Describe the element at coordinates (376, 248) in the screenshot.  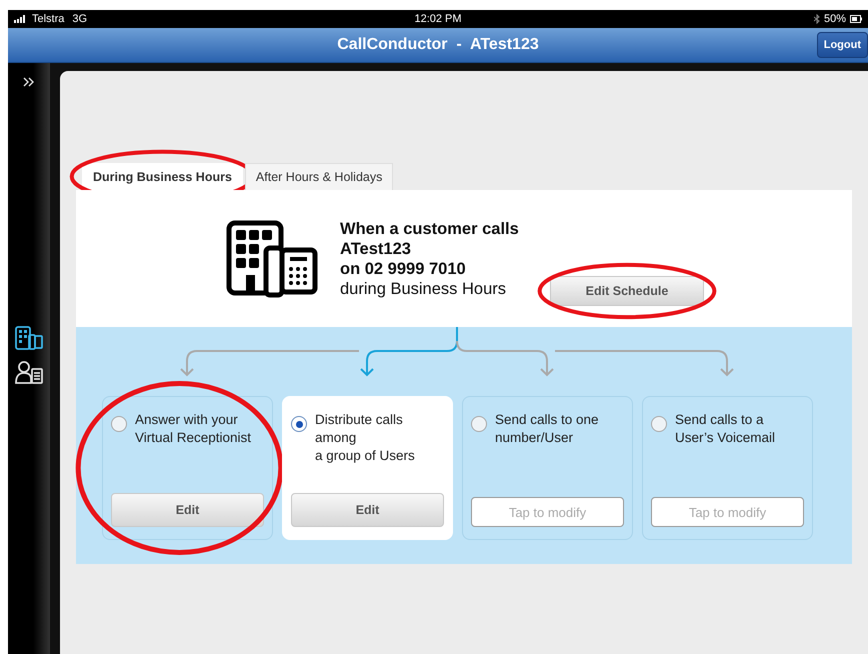
I see `heading-line: ATest123` at that location.